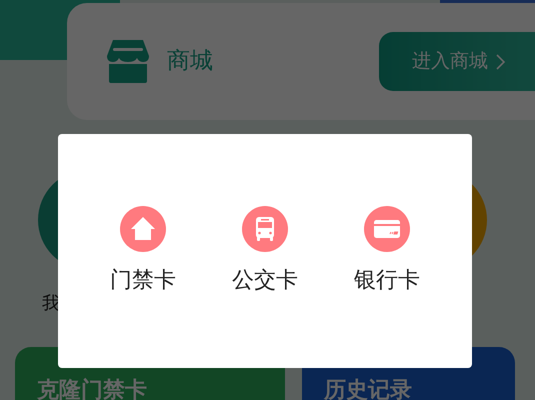 This screenshot has width=535, height=400. I want to click on card-type-option: 门禁卡, so click(143, 251).